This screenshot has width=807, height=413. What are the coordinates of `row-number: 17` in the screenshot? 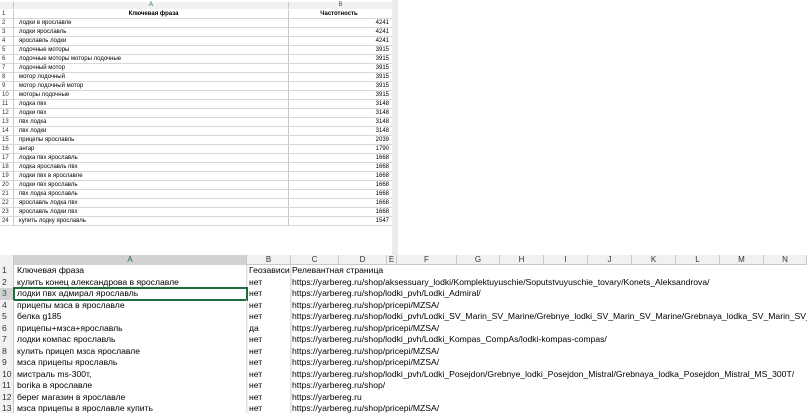 It's located at (7, 158).